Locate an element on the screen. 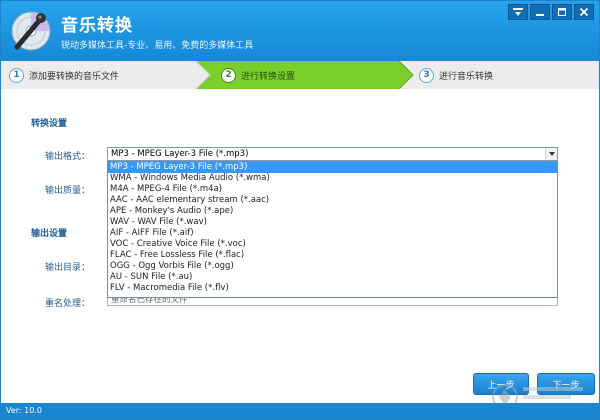 This screenshot has width=600, height=420. format-option: AU - SUN File (*.au) is located at coordinates (332, 277).